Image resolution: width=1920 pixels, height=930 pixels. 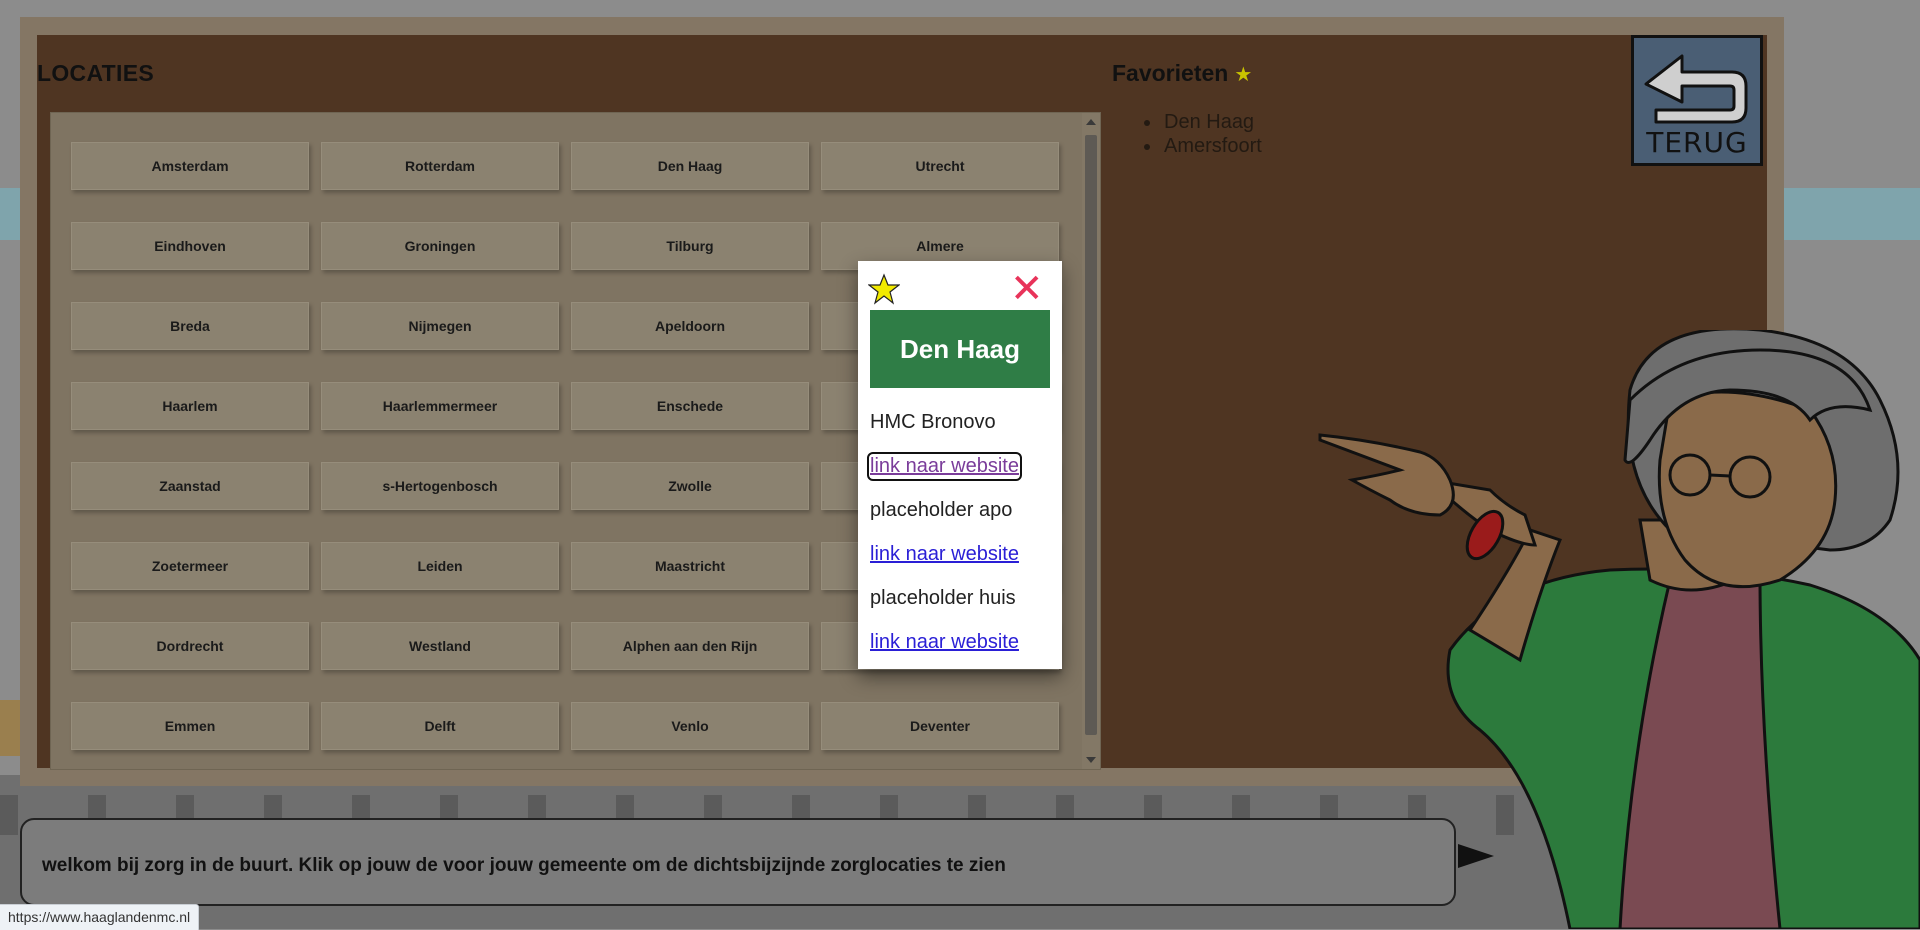 I want to click on city-button: Leiden, so click(x=440, y=566).